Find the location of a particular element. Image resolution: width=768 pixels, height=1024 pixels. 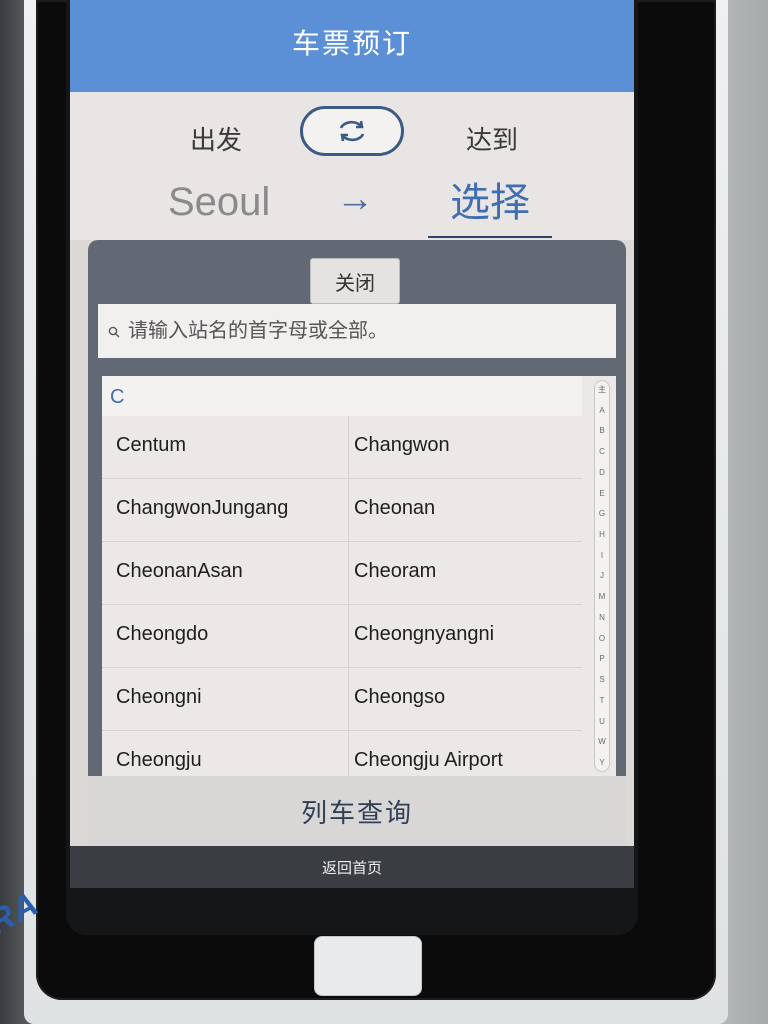

station-item: Cheongju Airport is located at coordinates (467, 760).